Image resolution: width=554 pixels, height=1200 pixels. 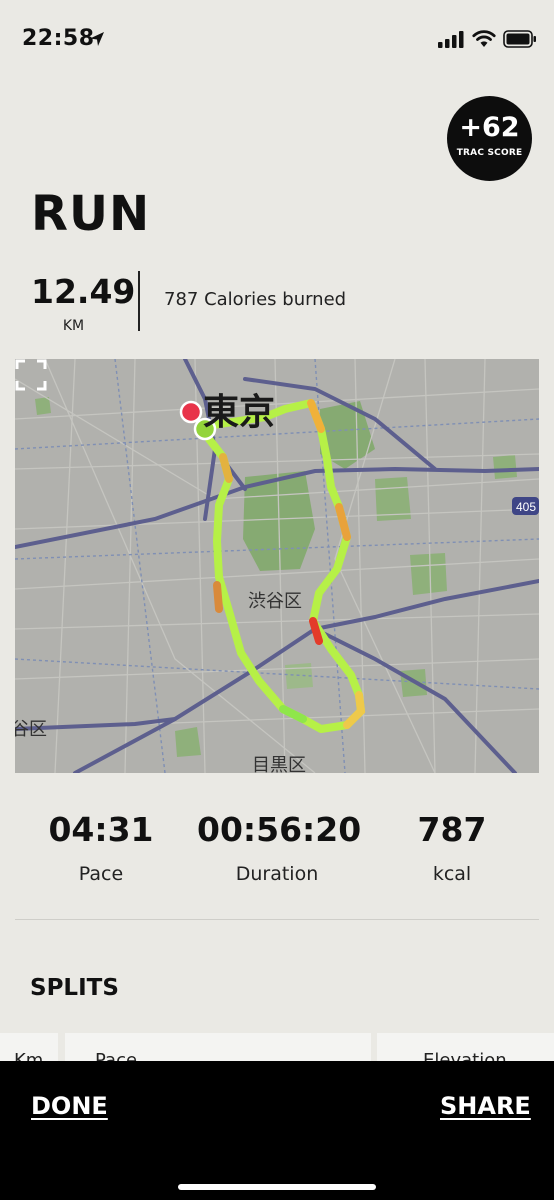 What do you see at coordinates (279, 829) in the screenshot?
I see `stat-duration-value: 00:56:20` at bounding box center [279, 829].